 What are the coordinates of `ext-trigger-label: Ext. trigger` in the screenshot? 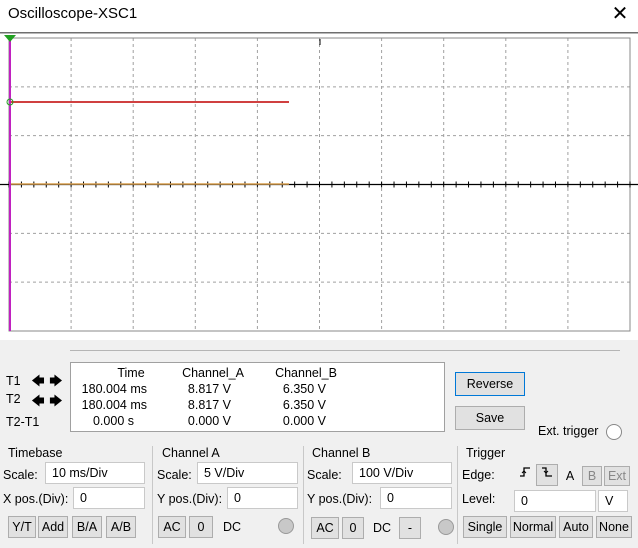 It's located at (568, 431).